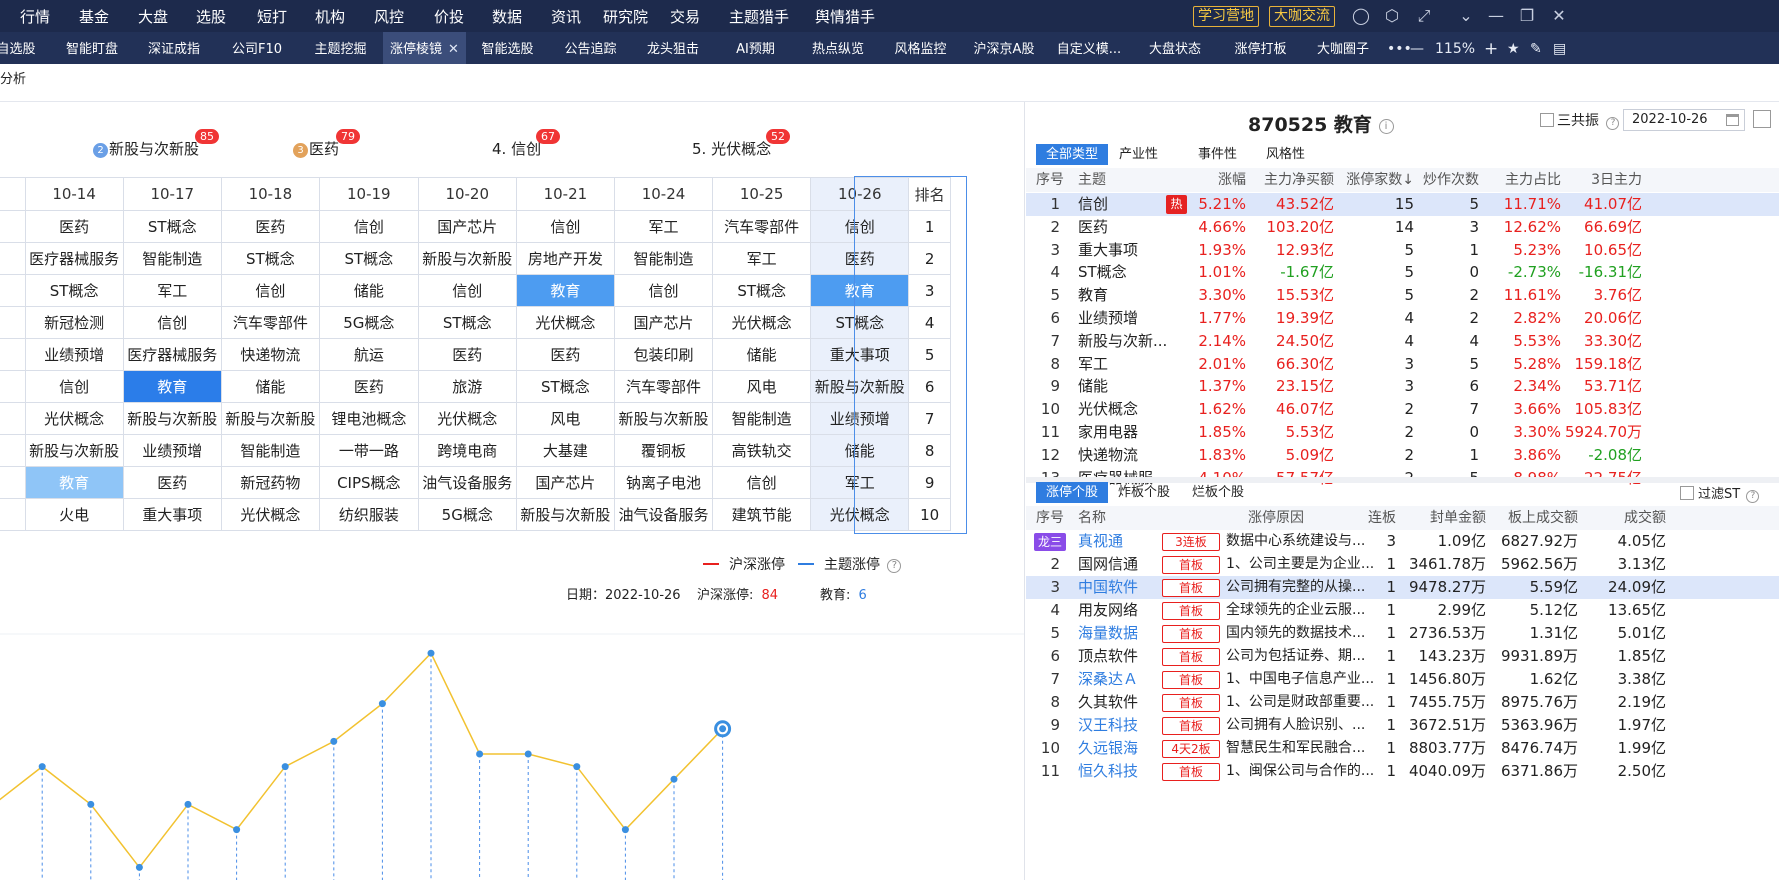  Describe the element at coordinates (565, 418) in the screenshot. I see `theme-cell: 风电` at that location.